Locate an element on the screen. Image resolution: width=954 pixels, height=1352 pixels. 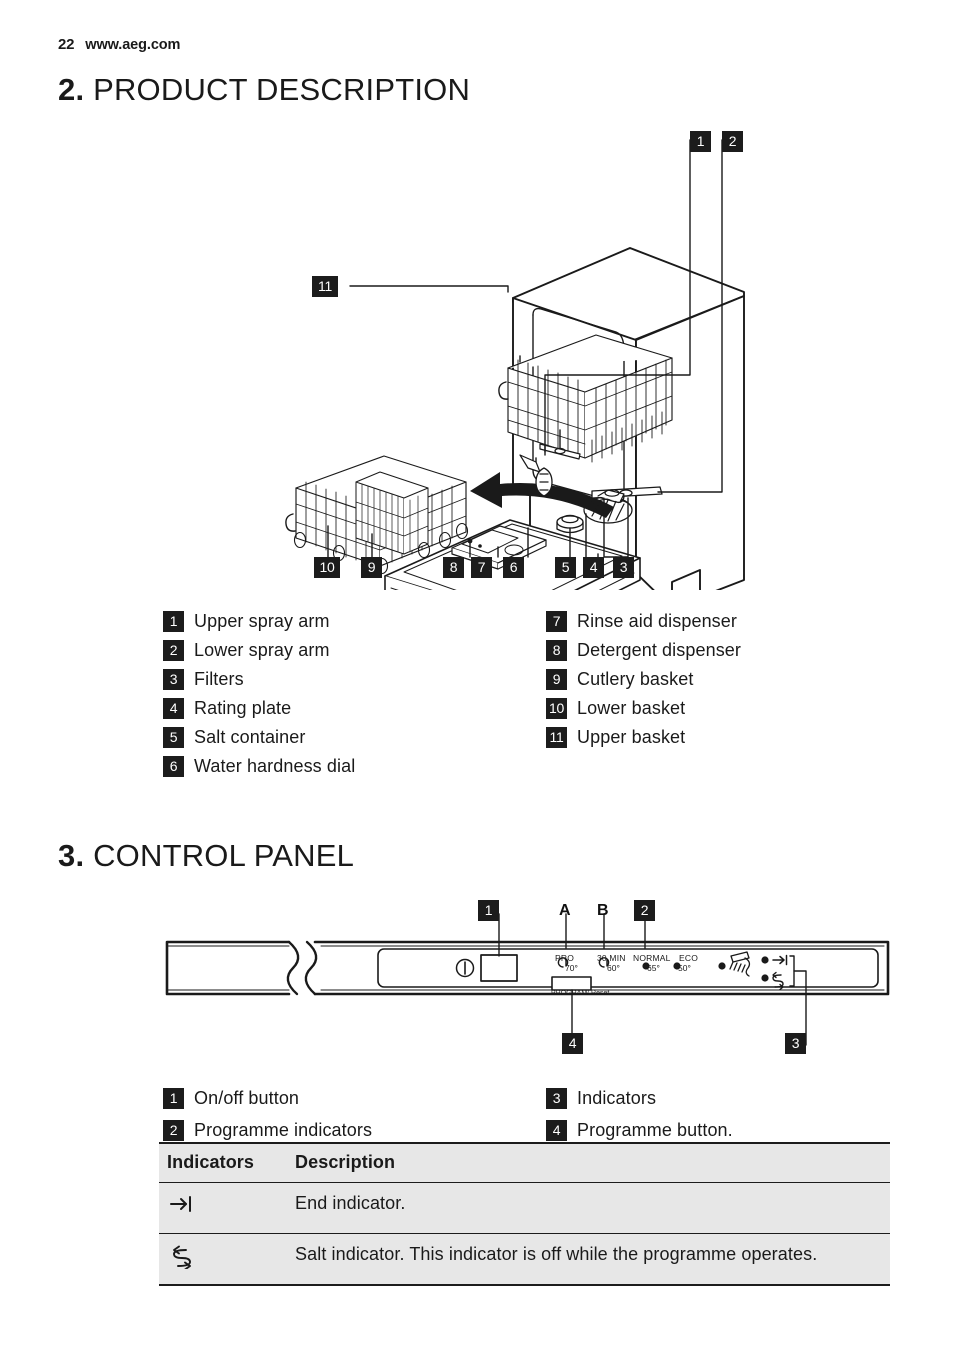
section-number: 2. is located at coordinates (71, 89).